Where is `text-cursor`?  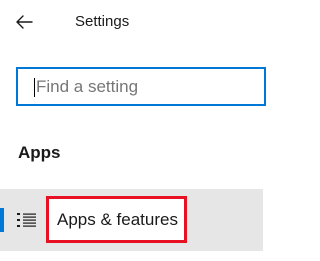
text-cursor is located at coordinates (34, 87).